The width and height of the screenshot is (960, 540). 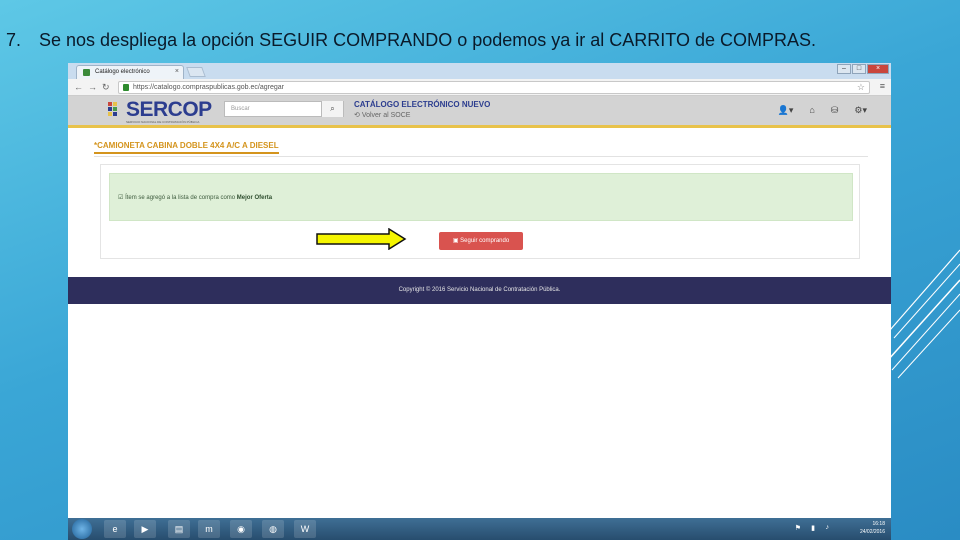 What do you see at coordinates (177, 71) in the screenshot?
I see `close-tab-icon: ×` at bounding box center [177, 71].